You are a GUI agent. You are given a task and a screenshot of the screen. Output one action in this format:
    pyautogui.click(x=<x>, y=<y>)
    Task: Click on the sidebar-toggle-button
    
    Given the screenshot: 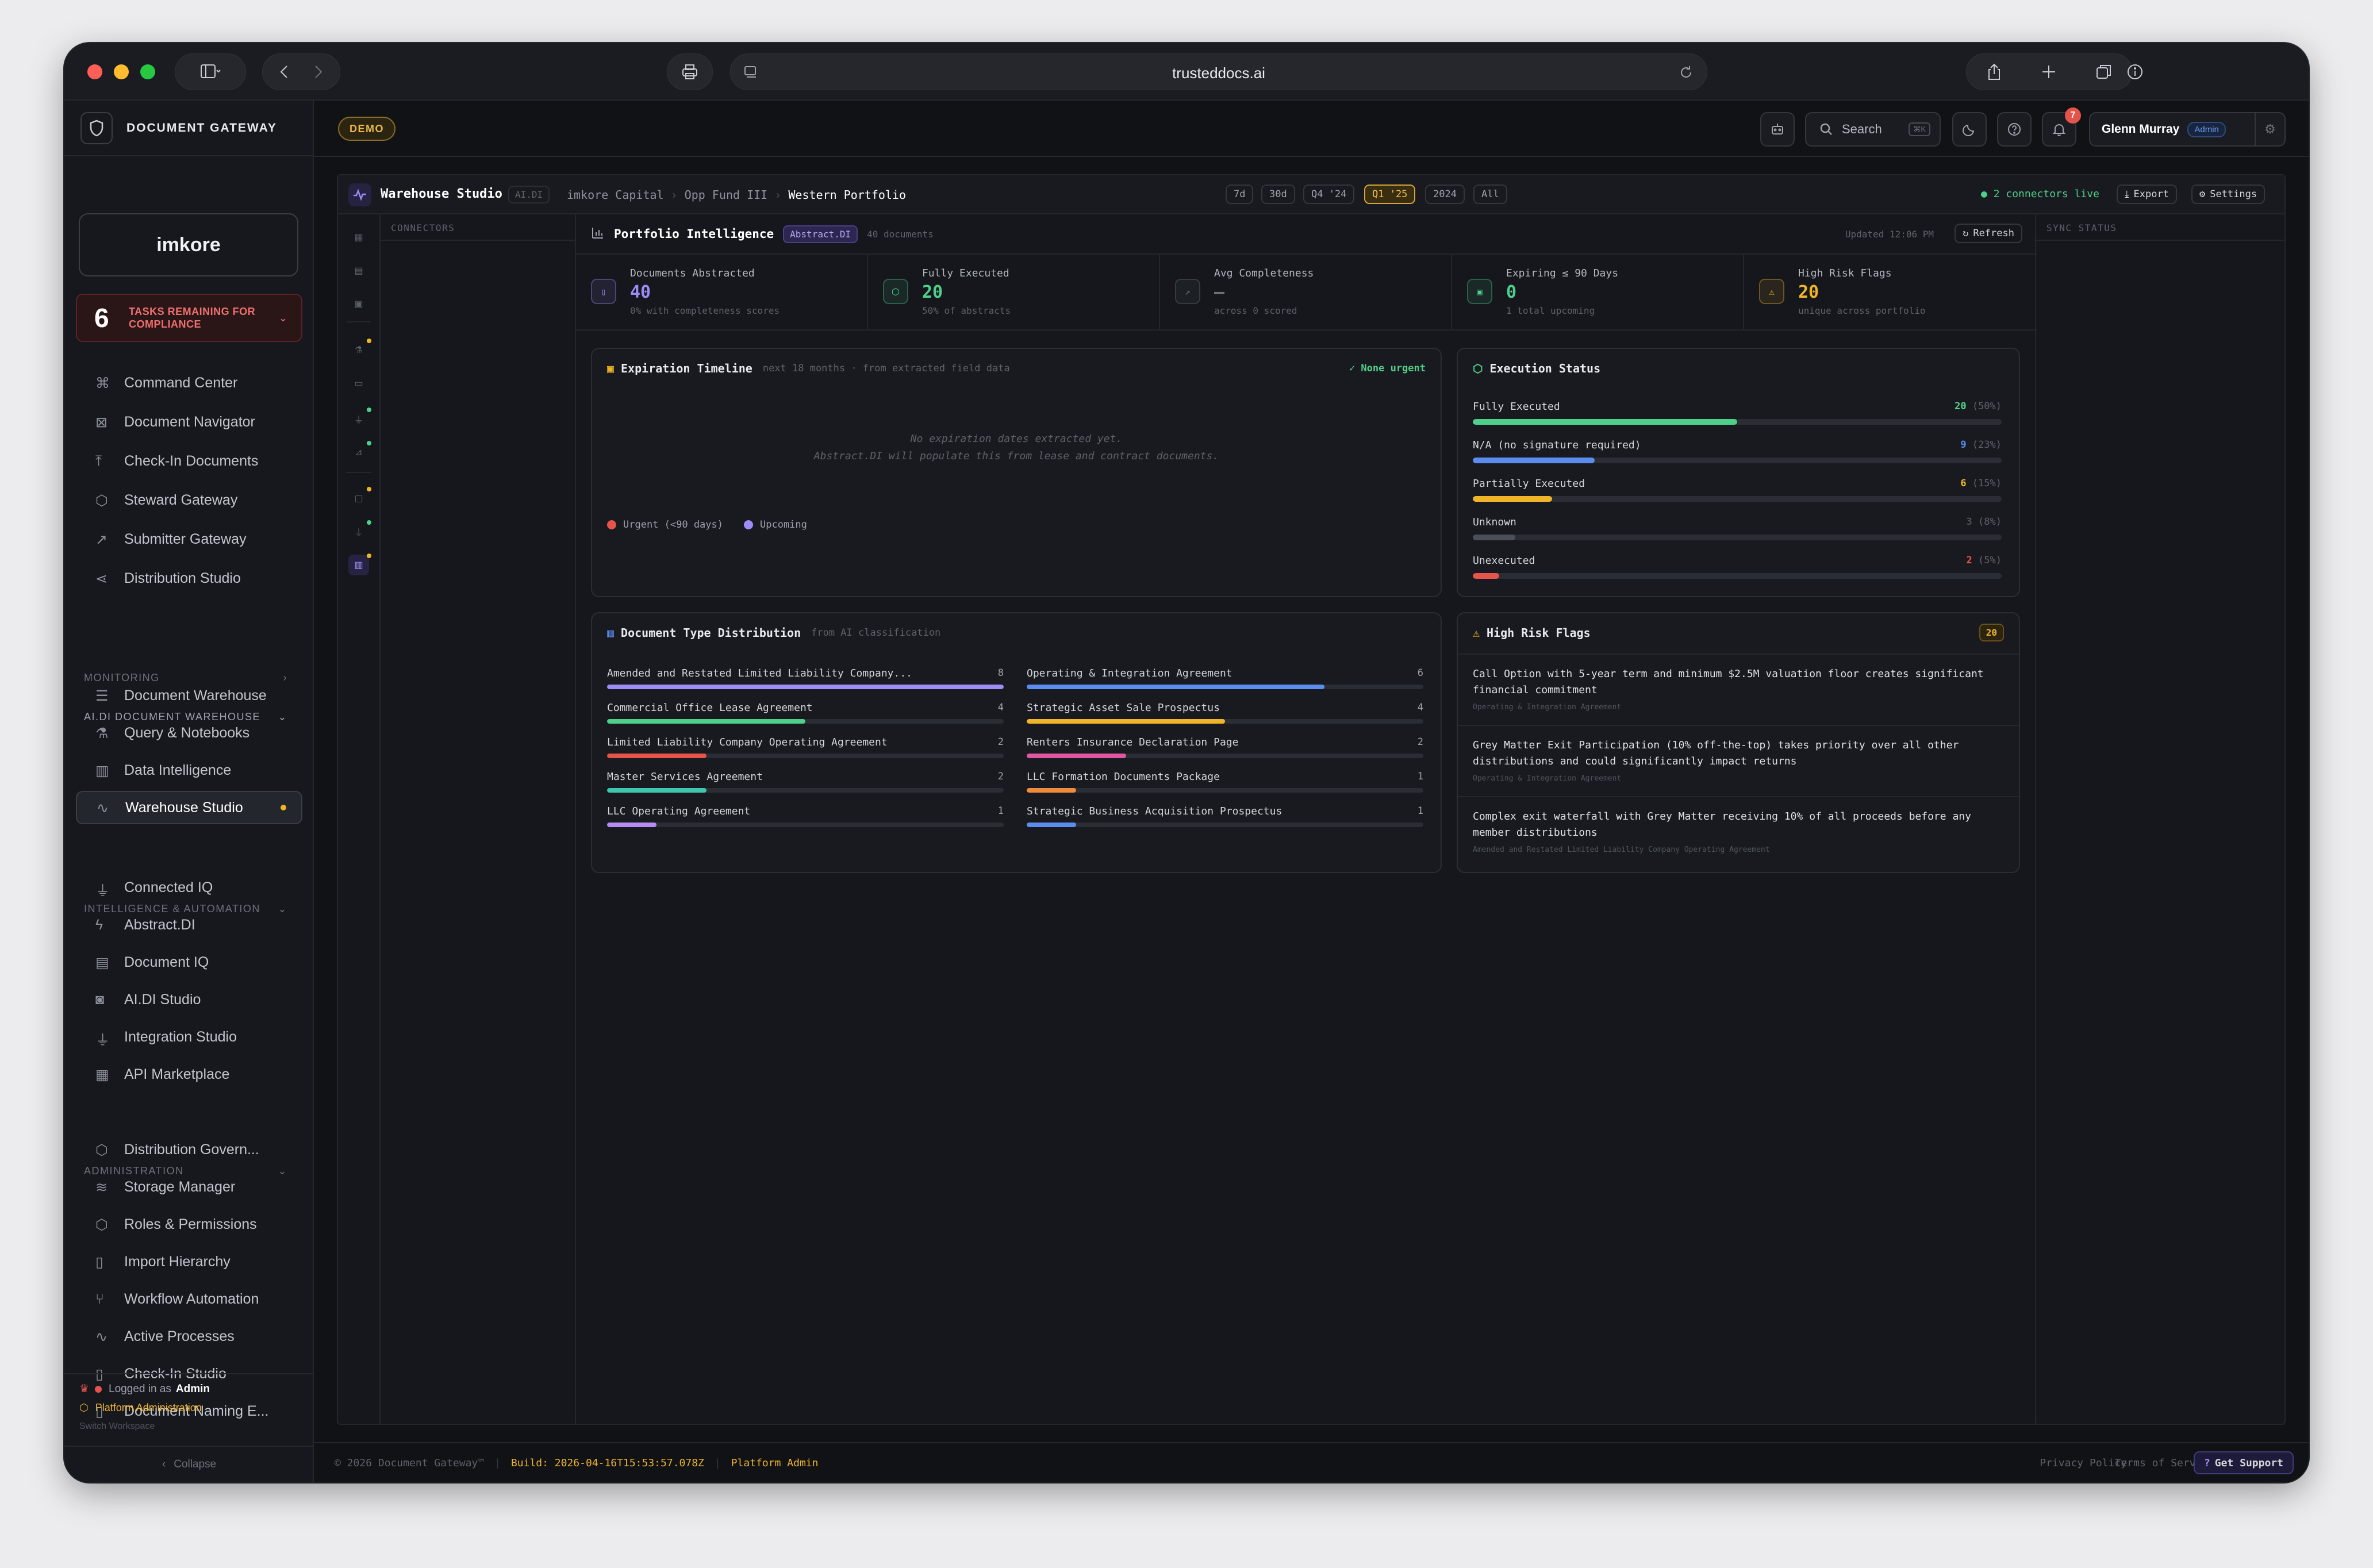 What is the action you would take?
    pyautogui.click(x=210, y=72)
    